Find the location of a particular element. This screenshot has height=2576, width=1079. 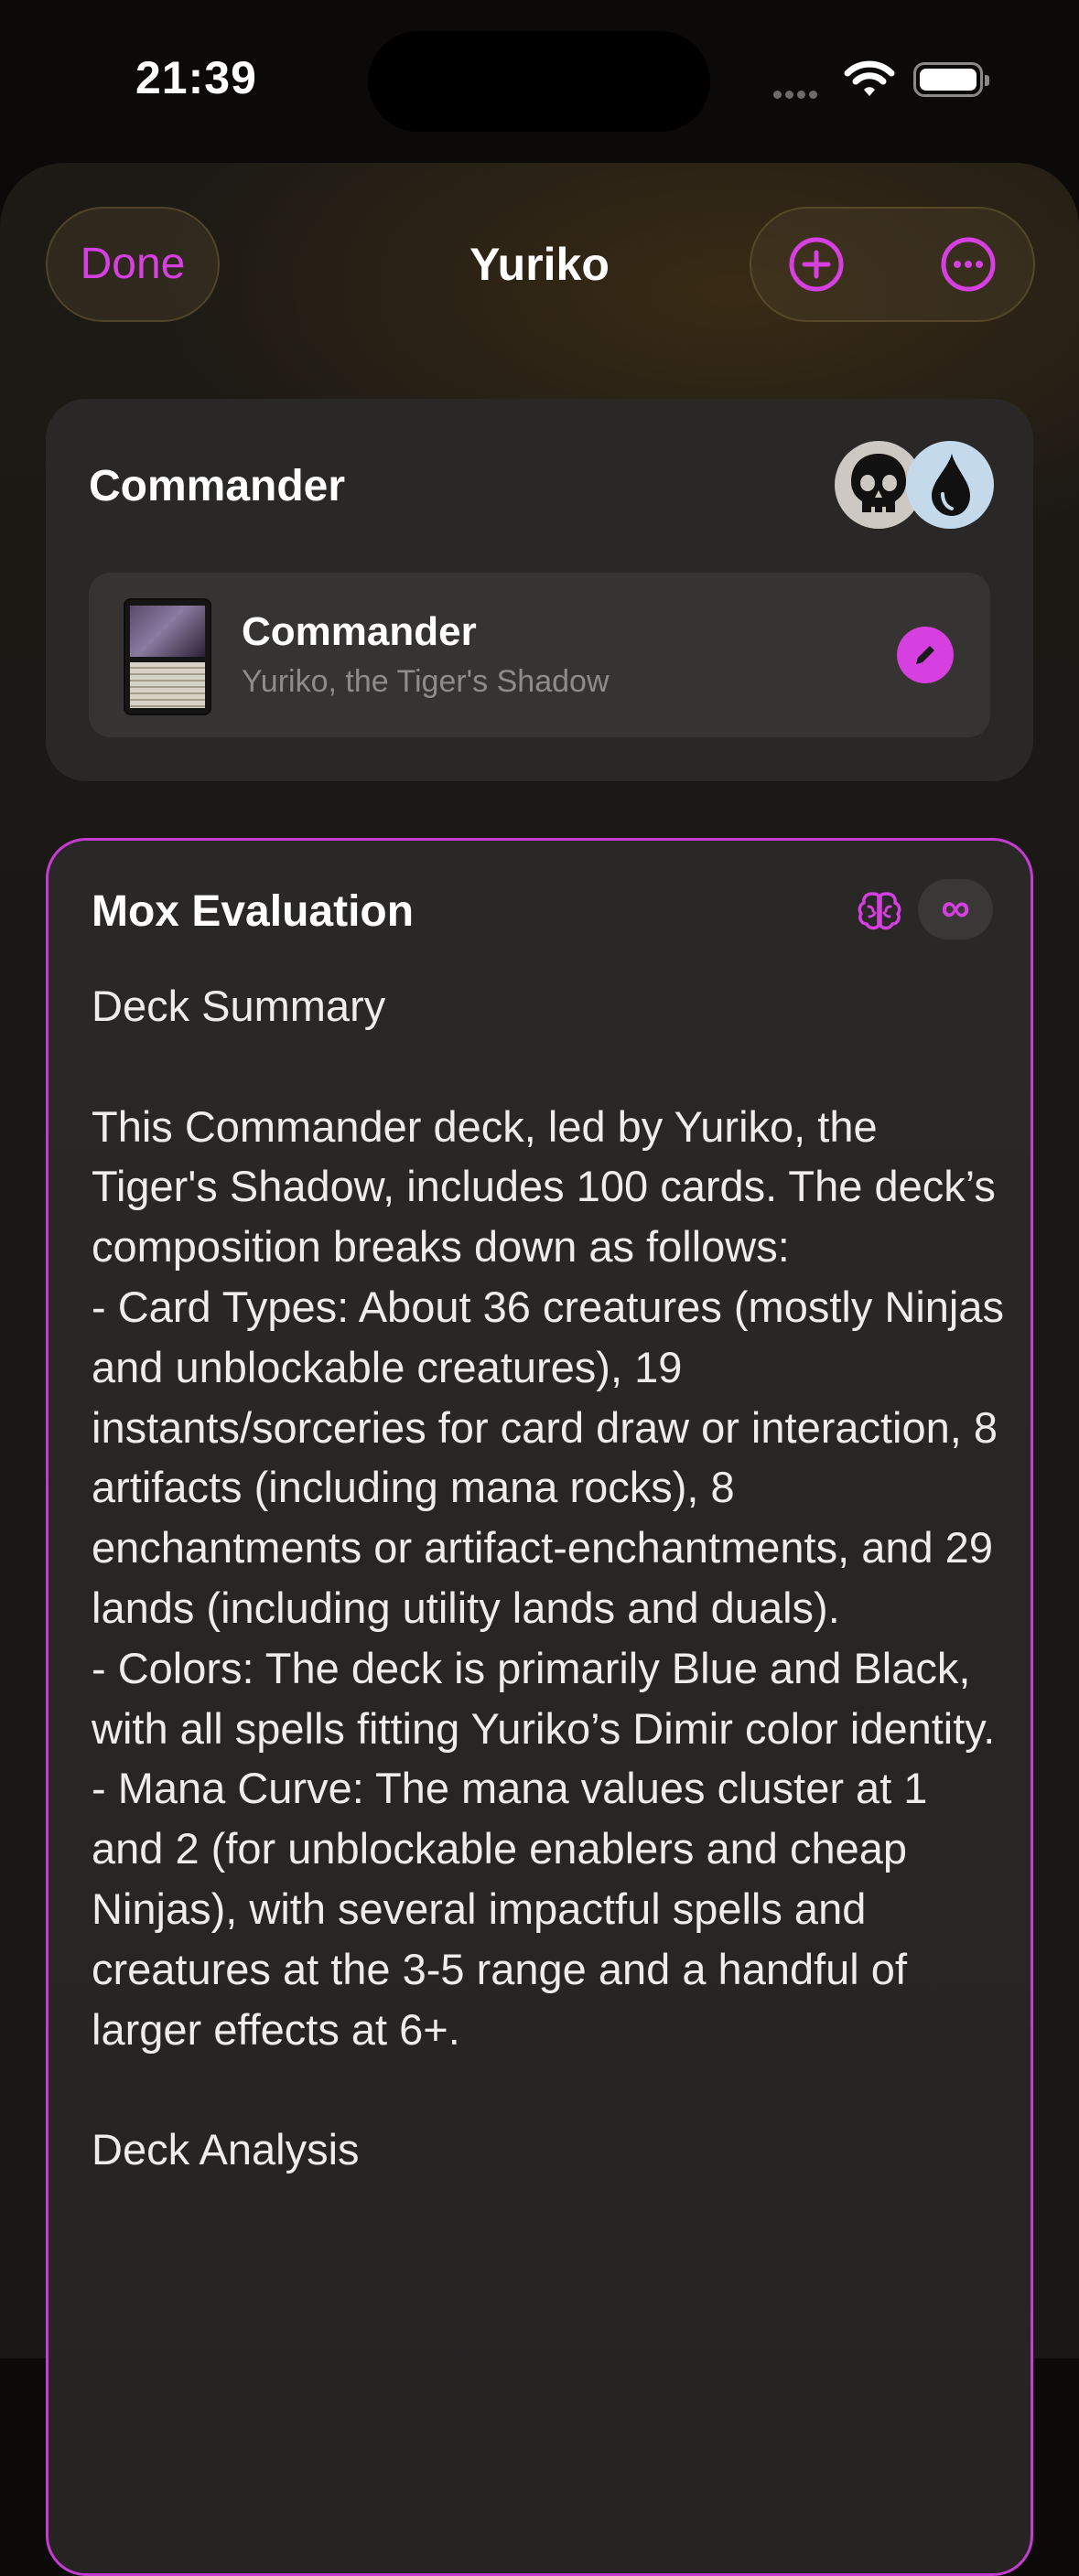

infinite-button: ∞ is located at coordinates (955, 909).